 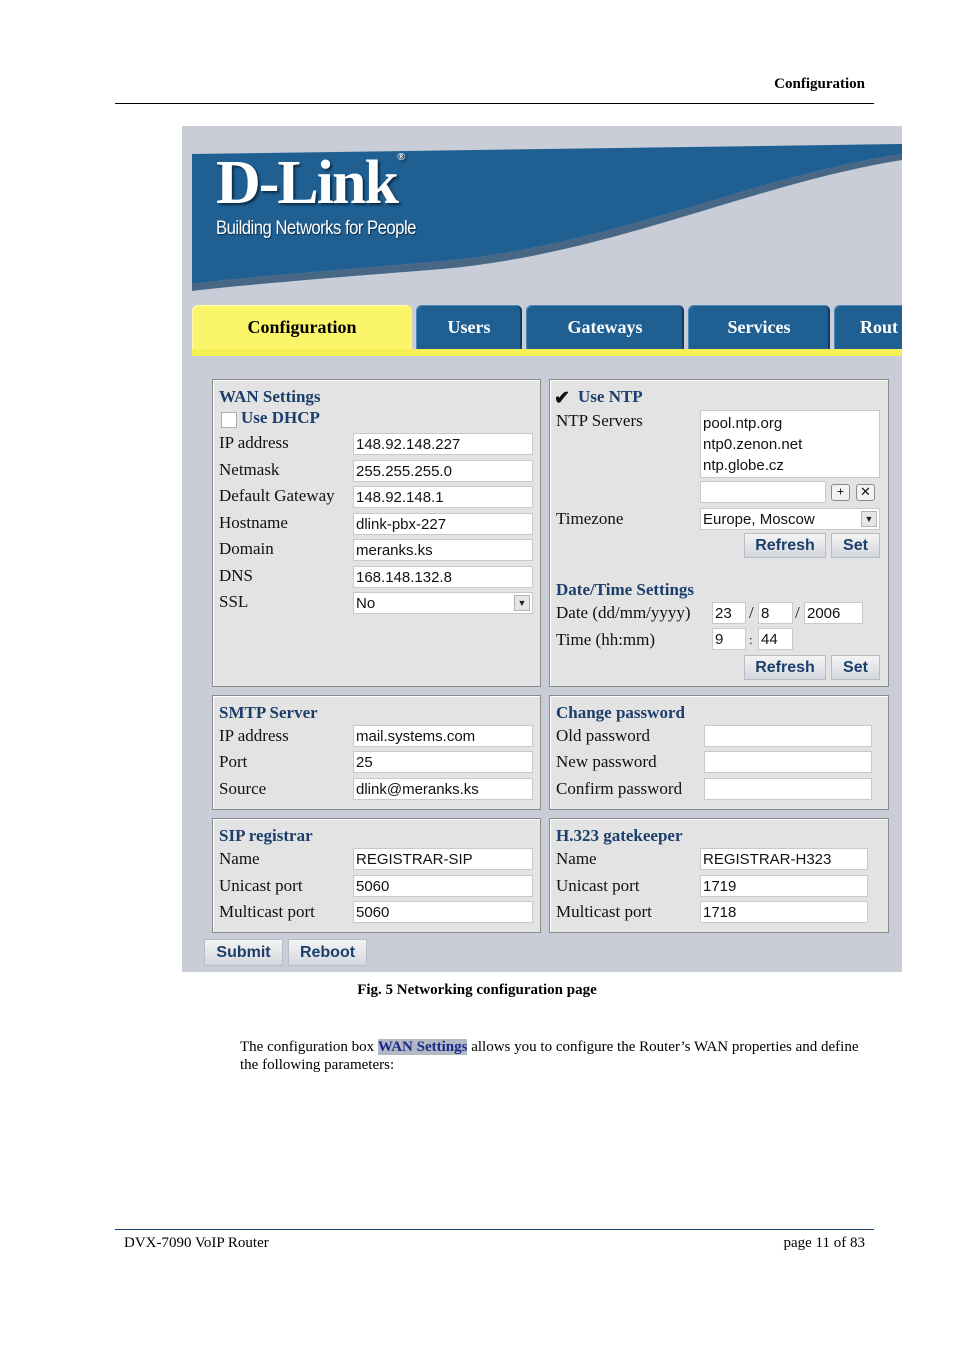 What do you see at coordinates (469, 327) in the screenshot?
I see `tab-users: Users` at bounding box center [469, 327].